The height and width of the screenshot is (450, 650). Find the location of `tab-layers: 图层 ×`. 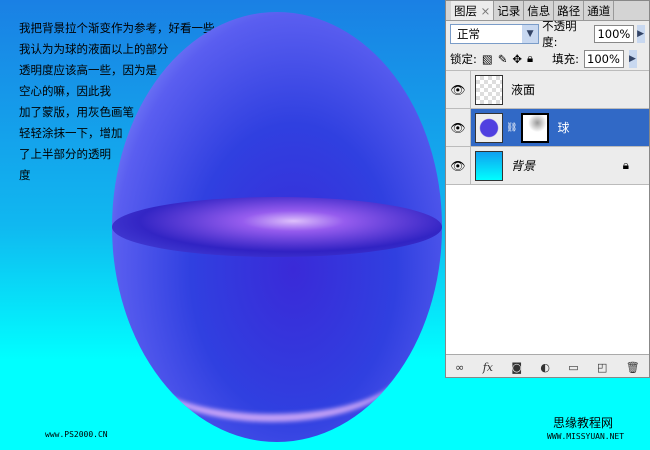

tab-layers: 图层 × is located at coordinates (473, 10).